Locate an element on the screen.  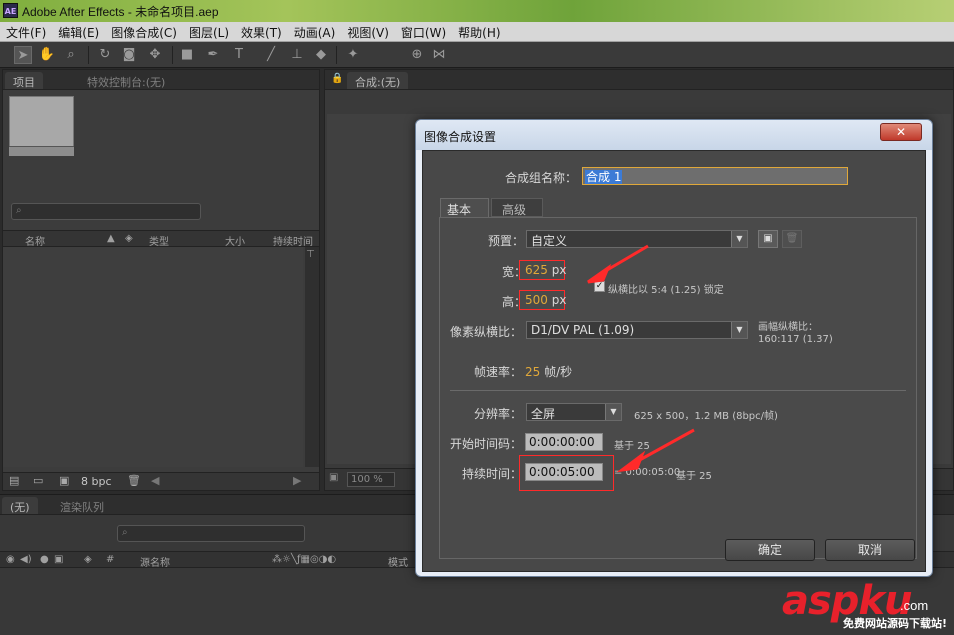
camera-icon: ◙ is located at coordinates (129, 55).